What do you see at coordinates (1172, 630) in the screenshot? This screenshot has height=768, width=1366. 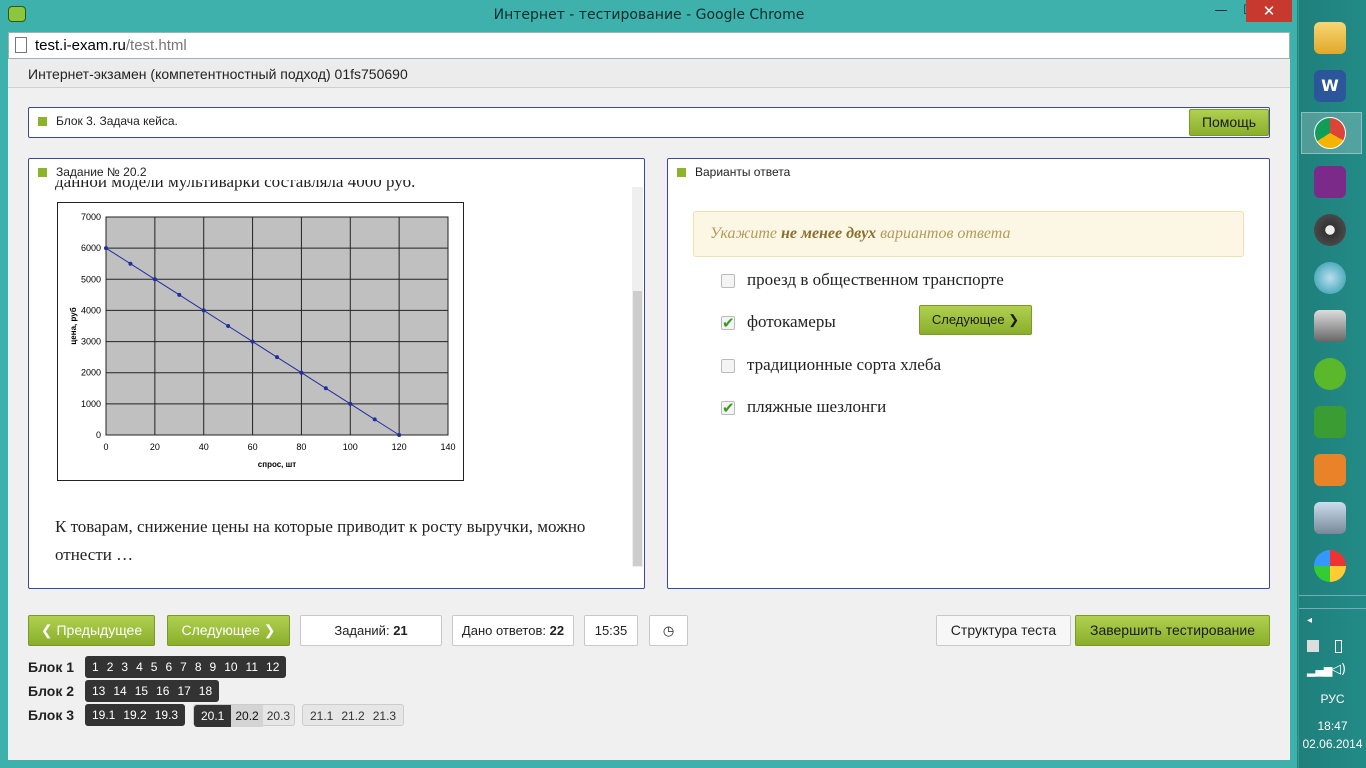 I see `finish-test-button: Завершить тестирование` at bounding box center [1172, 630].